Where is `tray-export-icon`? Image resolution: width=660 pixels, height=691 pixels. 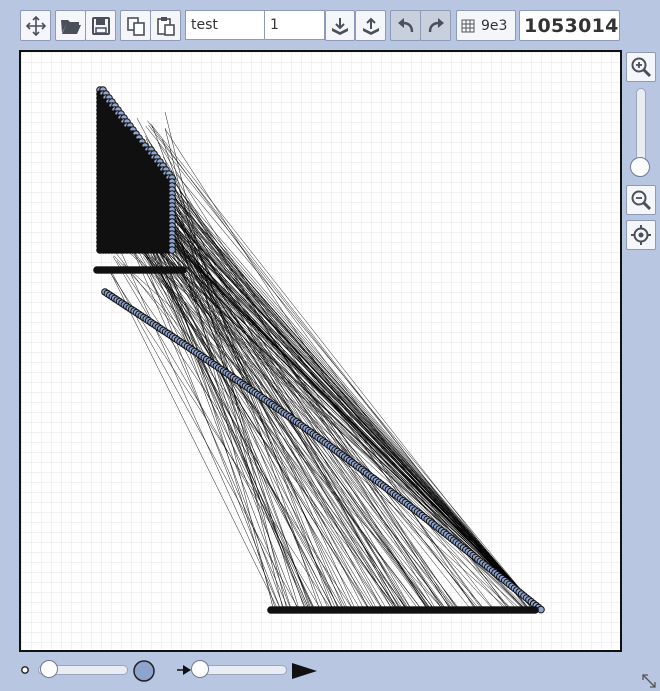
tray-export-icon is located at coordinates (371, 26).